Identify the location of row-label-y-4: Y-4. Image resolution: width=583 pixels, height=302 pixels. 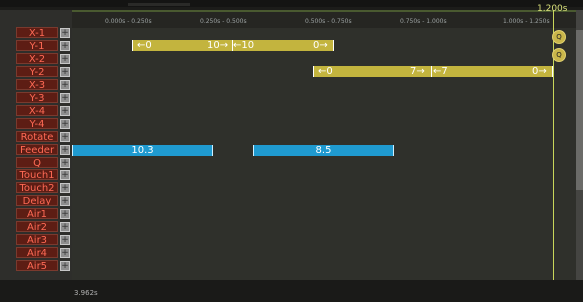
(37, 123).